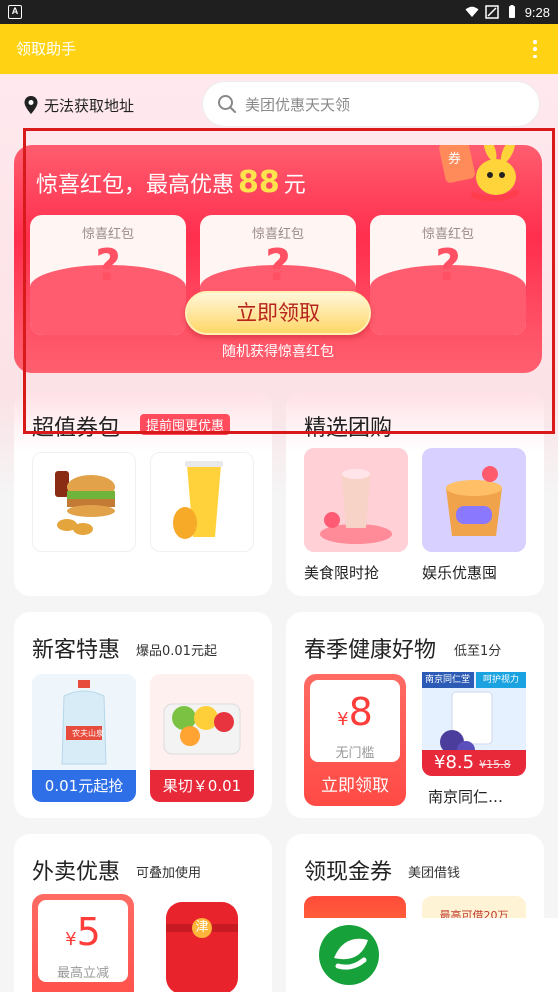 The height and width of the screenshot is (992, 558). What do you see at coordinates (474, 724) in the screenshot?
I see `tongrentang-product-thumb: 南京同仁堂 呵护视力 ¥8.5 ¥15.8` at bounding box center [474, 724].